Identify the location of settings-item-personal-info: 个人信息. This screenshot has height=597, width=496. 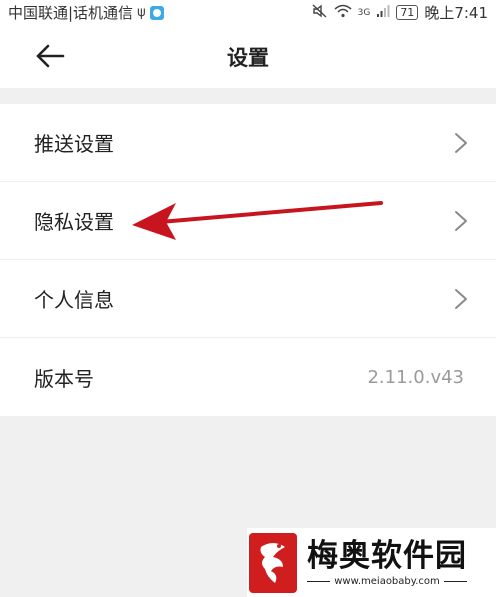
(248, 299).